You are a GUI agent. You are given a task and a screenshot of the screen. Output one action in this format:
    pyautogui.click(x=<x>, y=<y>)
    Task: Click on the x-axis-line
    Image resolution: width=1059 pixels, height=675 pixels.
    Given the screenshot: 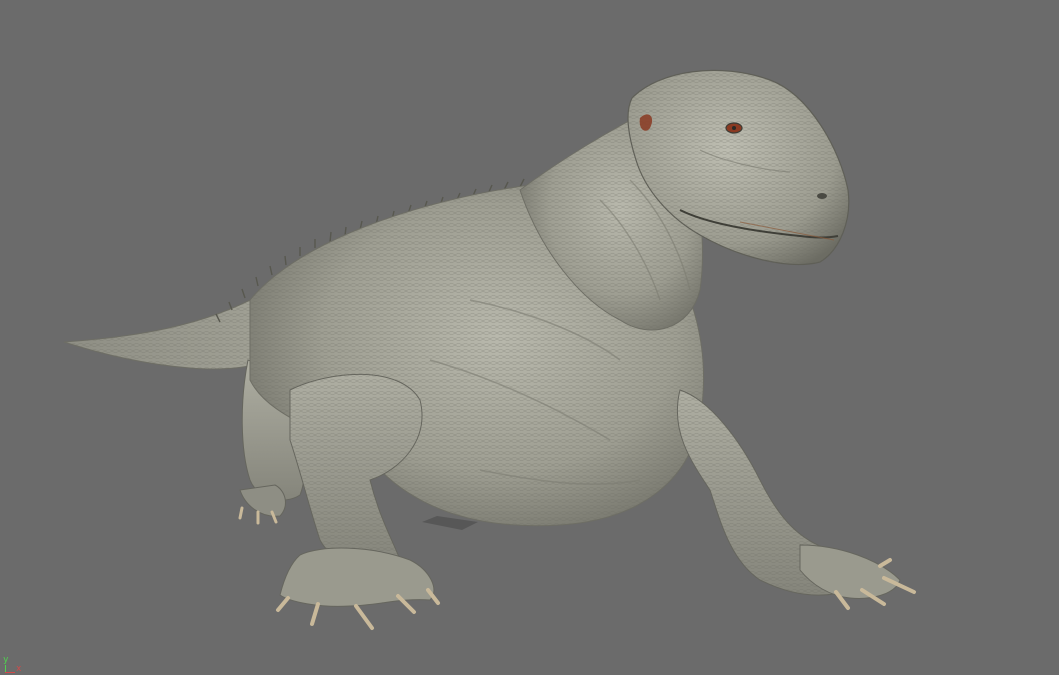 What is the action you would take?
    pyautogui.click(x=10, y=672)
    